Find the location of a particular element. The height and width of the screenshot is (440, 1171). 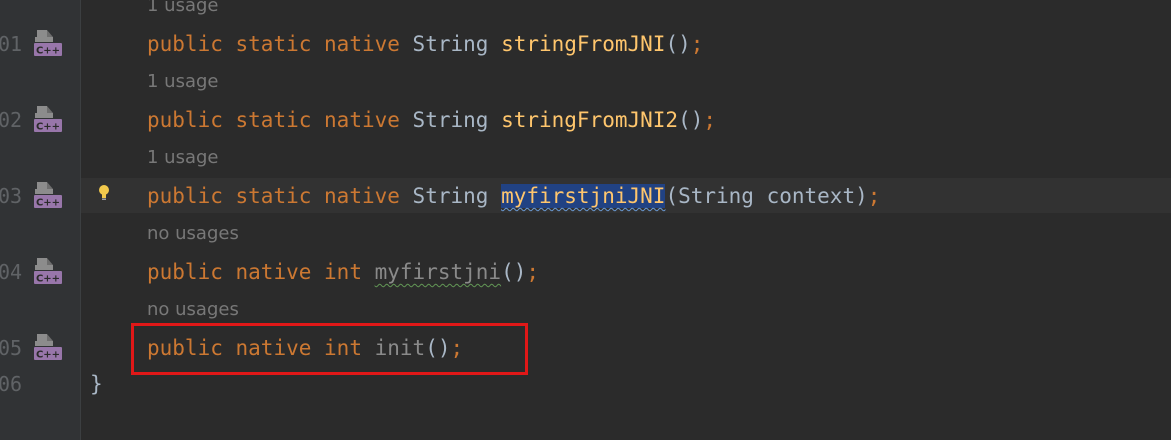

method-name-unused: myfirstjni is located at coordinates (438, 272).